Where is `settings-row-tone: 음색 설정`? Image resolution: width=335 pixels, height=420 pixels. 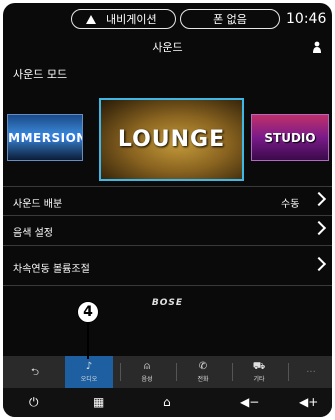 settings-row-tone: 음색 설정 is located at coordinates (167, 231).